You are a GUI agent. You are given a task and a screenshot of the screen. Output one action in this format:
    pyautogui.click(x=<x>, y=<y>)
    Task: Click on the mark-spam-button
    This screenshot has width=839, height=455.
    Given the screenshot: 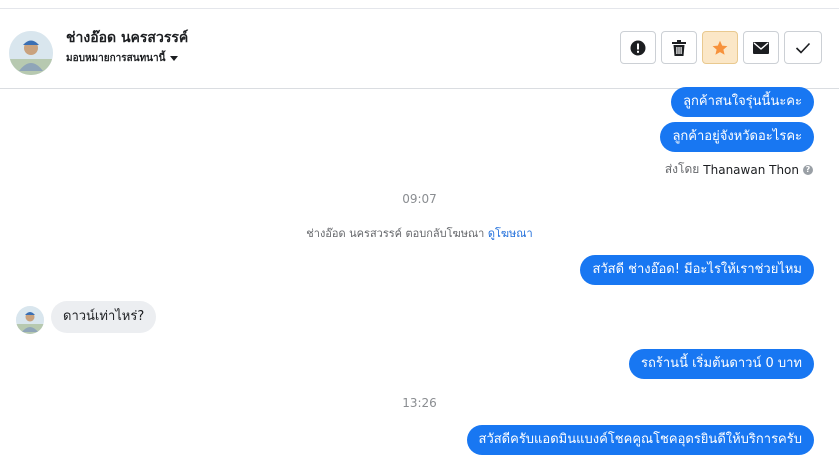 What is the action you would take?
    pyautogui.click(x=638, y=47)
    